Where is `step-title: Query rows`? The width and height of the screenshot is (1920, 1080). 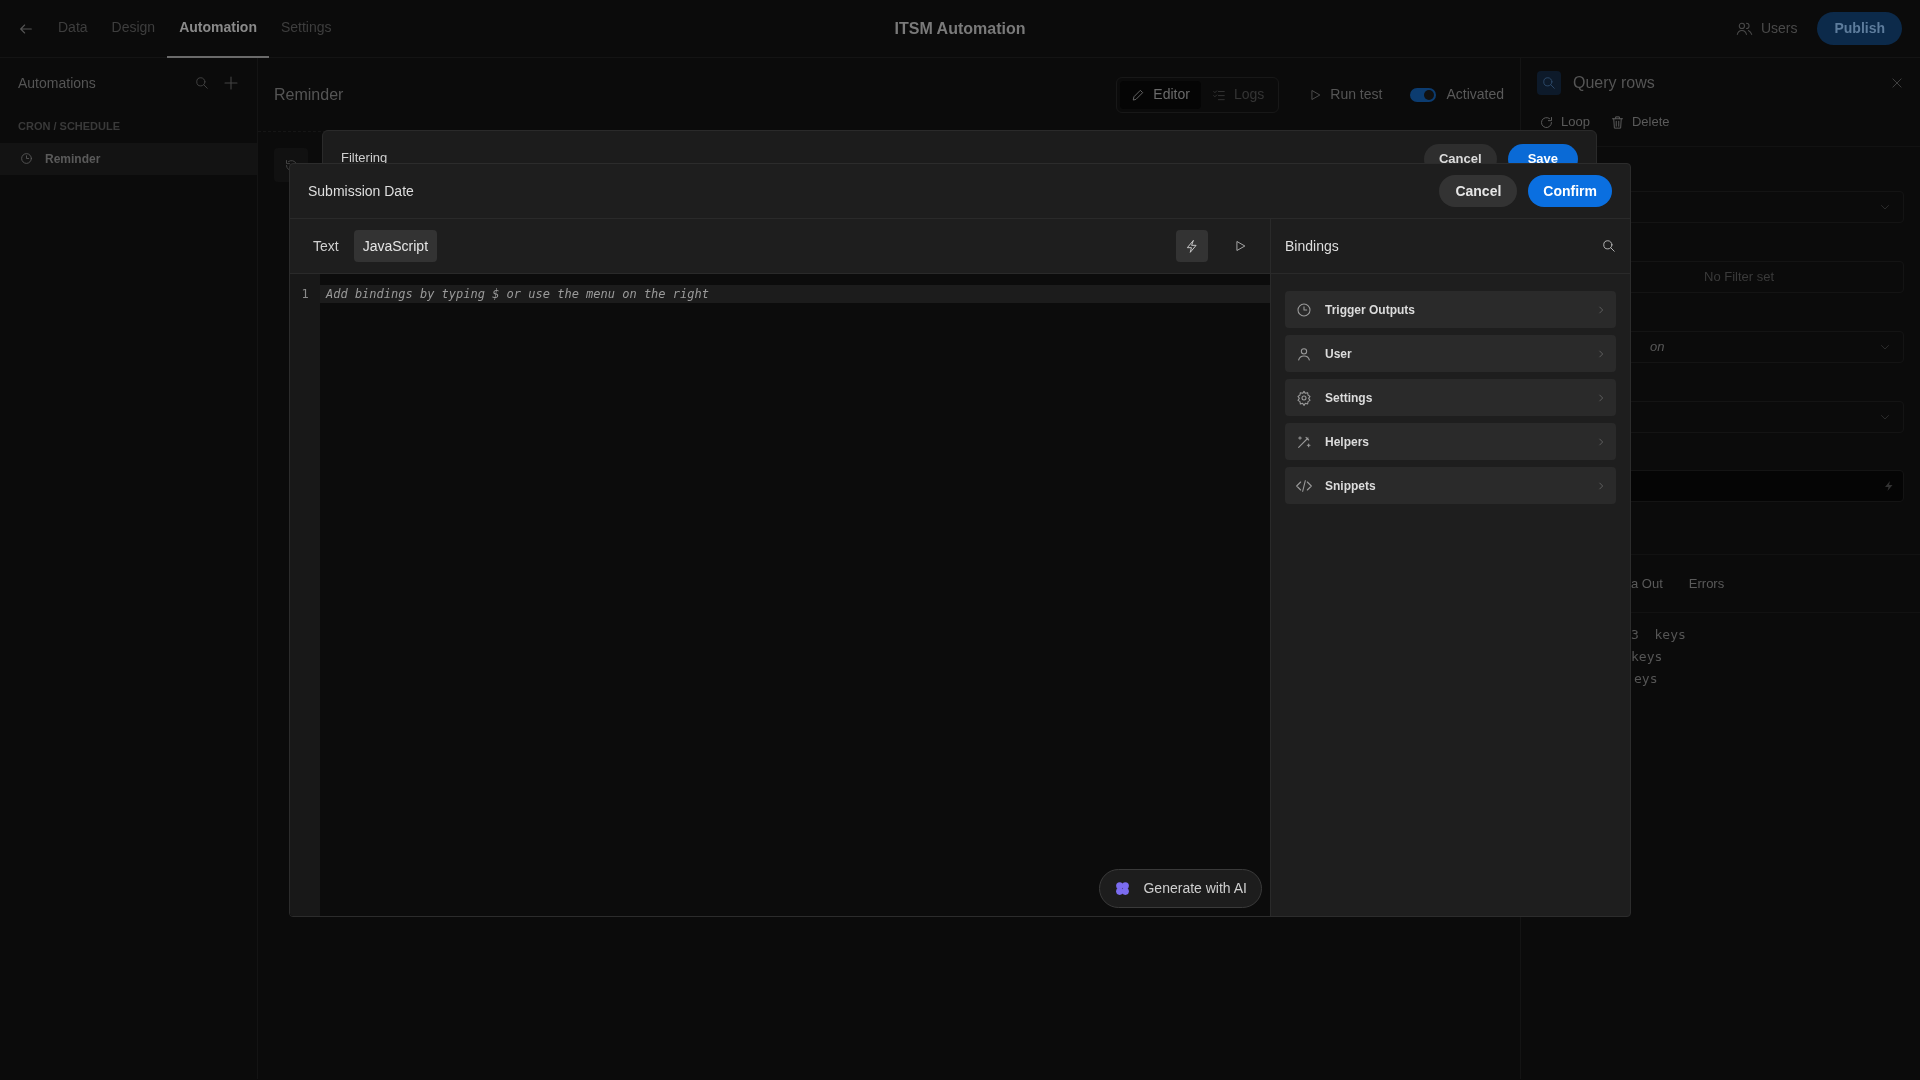 step-title: Query rows is located at coordinates (1614, 83).